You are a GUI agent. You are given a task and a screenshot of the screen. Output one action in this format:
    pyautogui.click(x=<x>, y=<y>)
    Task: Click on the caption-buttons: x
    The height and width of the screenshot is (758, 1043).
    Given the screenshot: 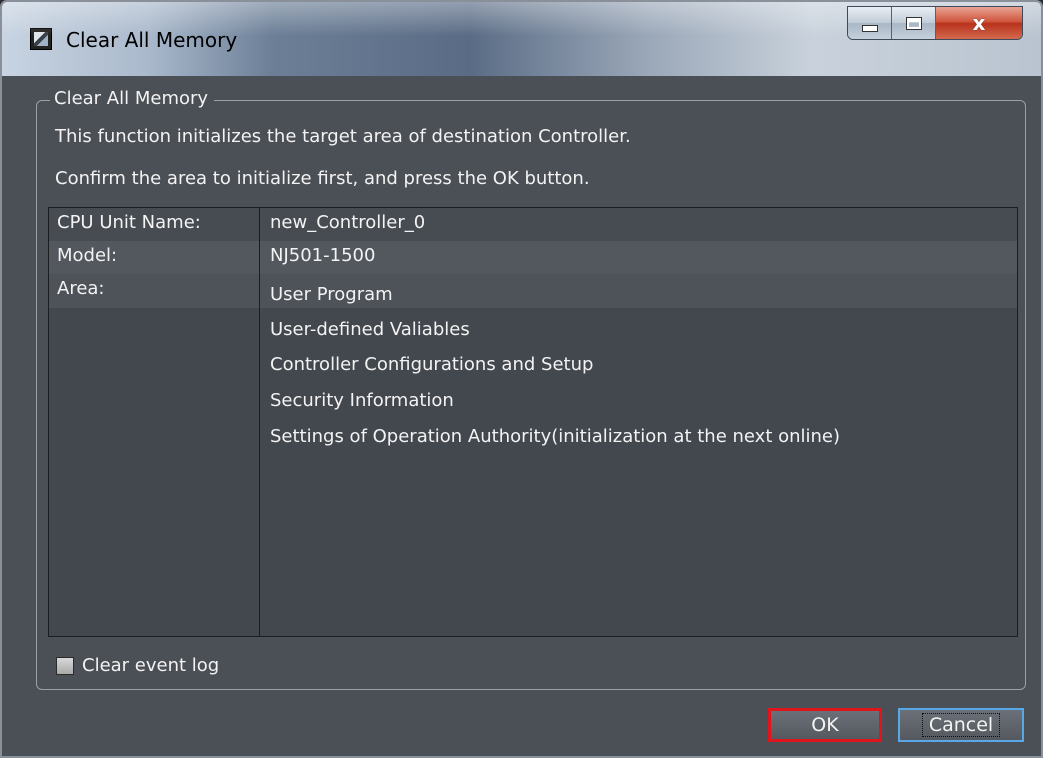 What is the action you would take?
    pyautogui.click(x=935, y=23)
    